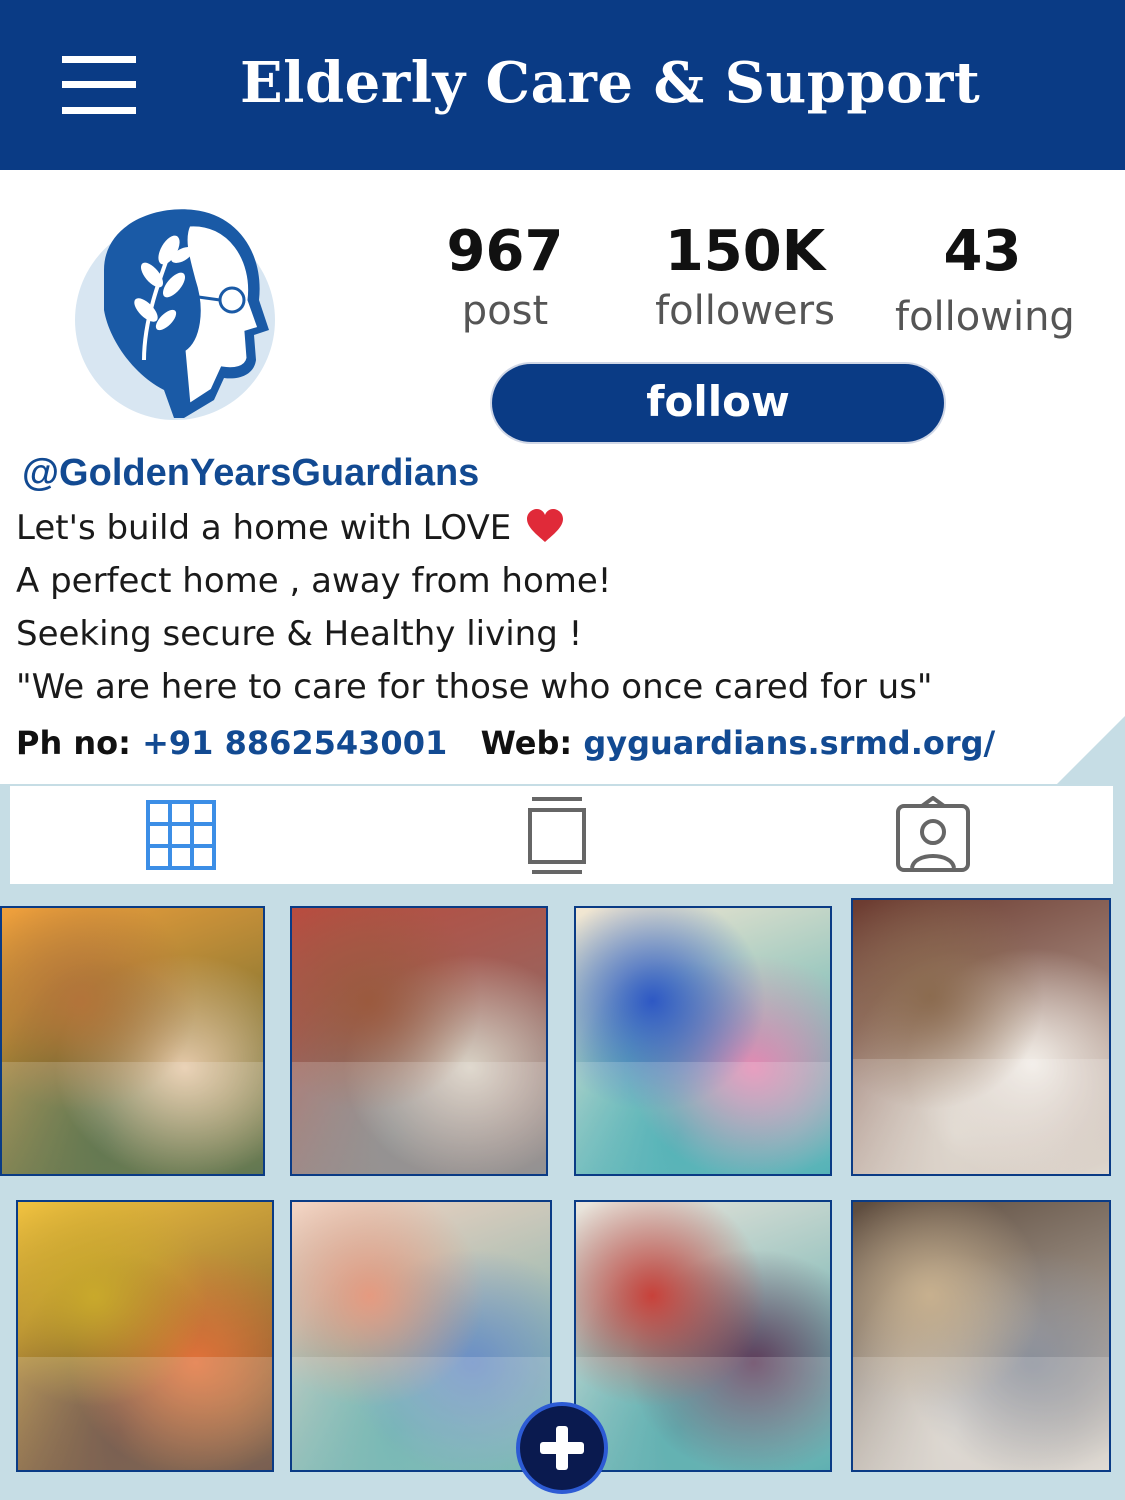  I want to click on bio-line-1: Let's build a home with LOVE, so click(290, 528).